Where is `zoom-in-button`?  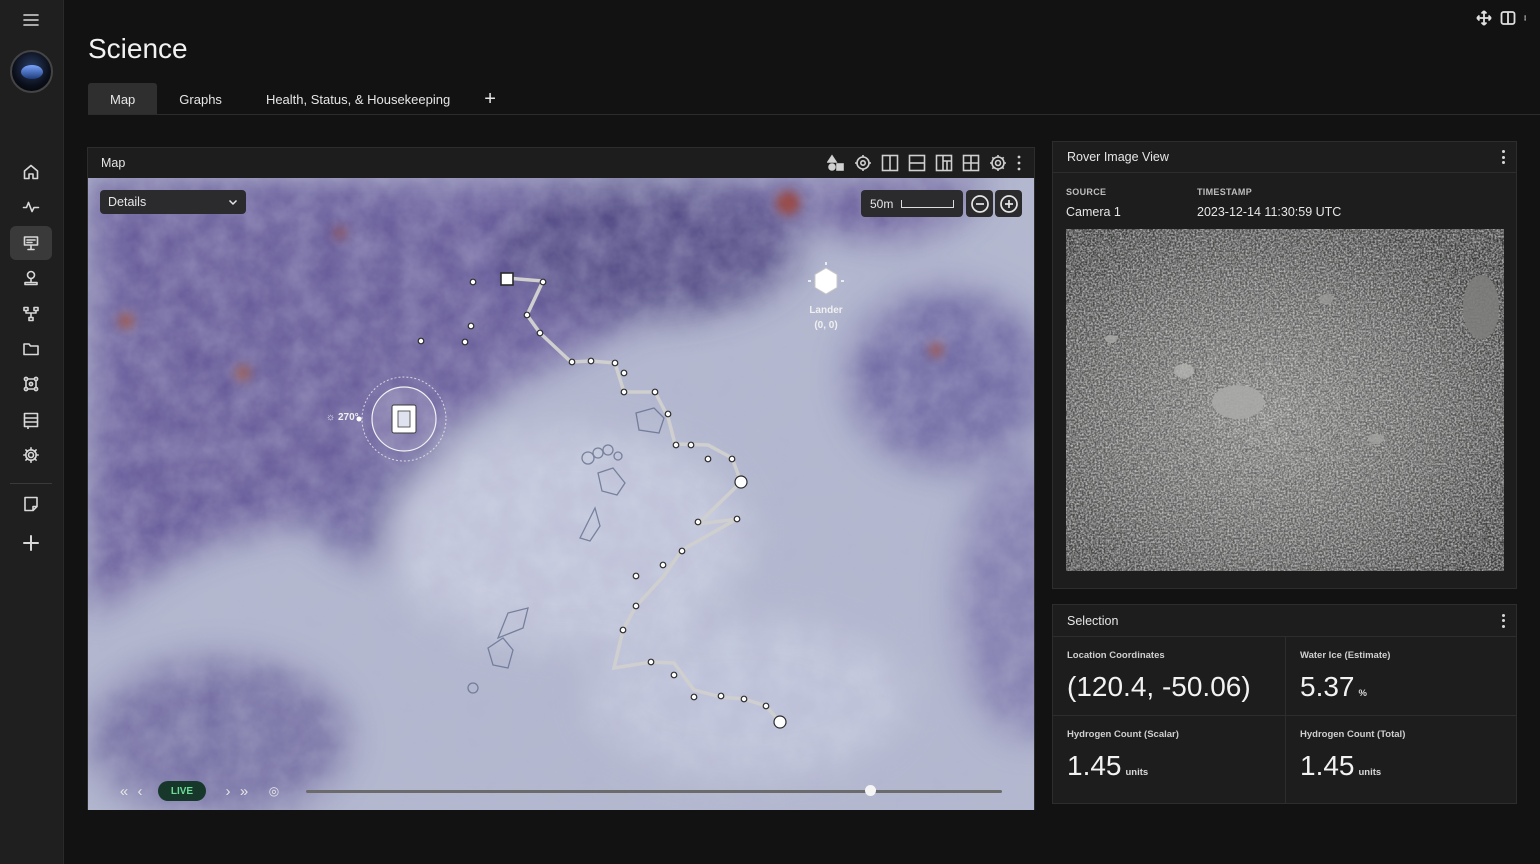 zoom-in-button is located at coordinates (1008, 203).